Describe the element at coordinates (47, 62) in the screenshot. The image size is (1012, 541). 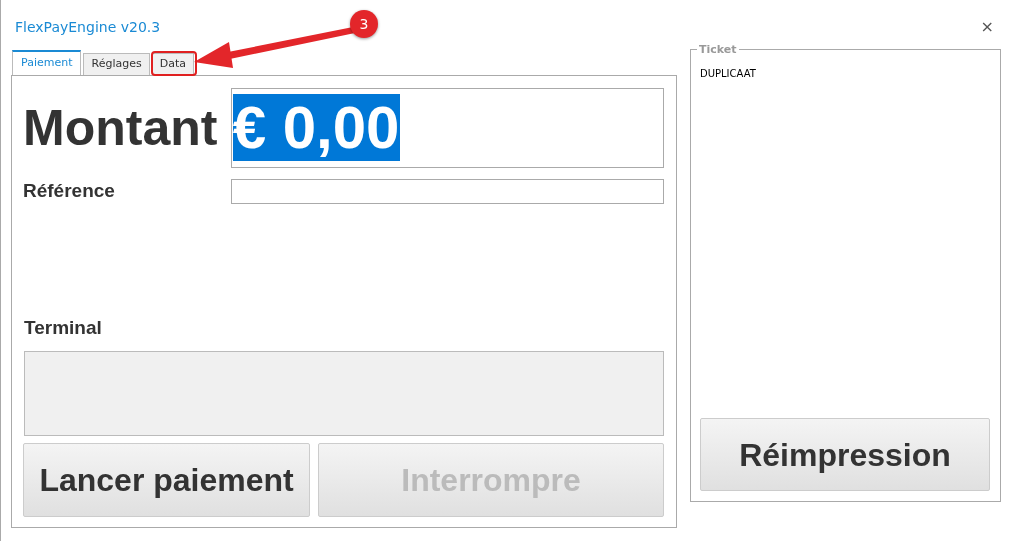
I see `tab: Paiement` at that location.